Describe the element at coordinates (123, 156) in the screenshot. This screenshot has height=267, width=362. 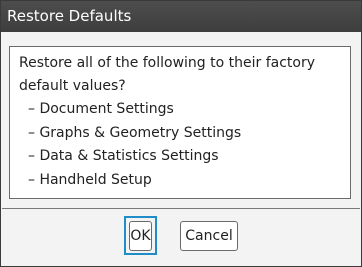
I see `list-item-data-statistics-settings: – Data & Statistics Settings` at that location.